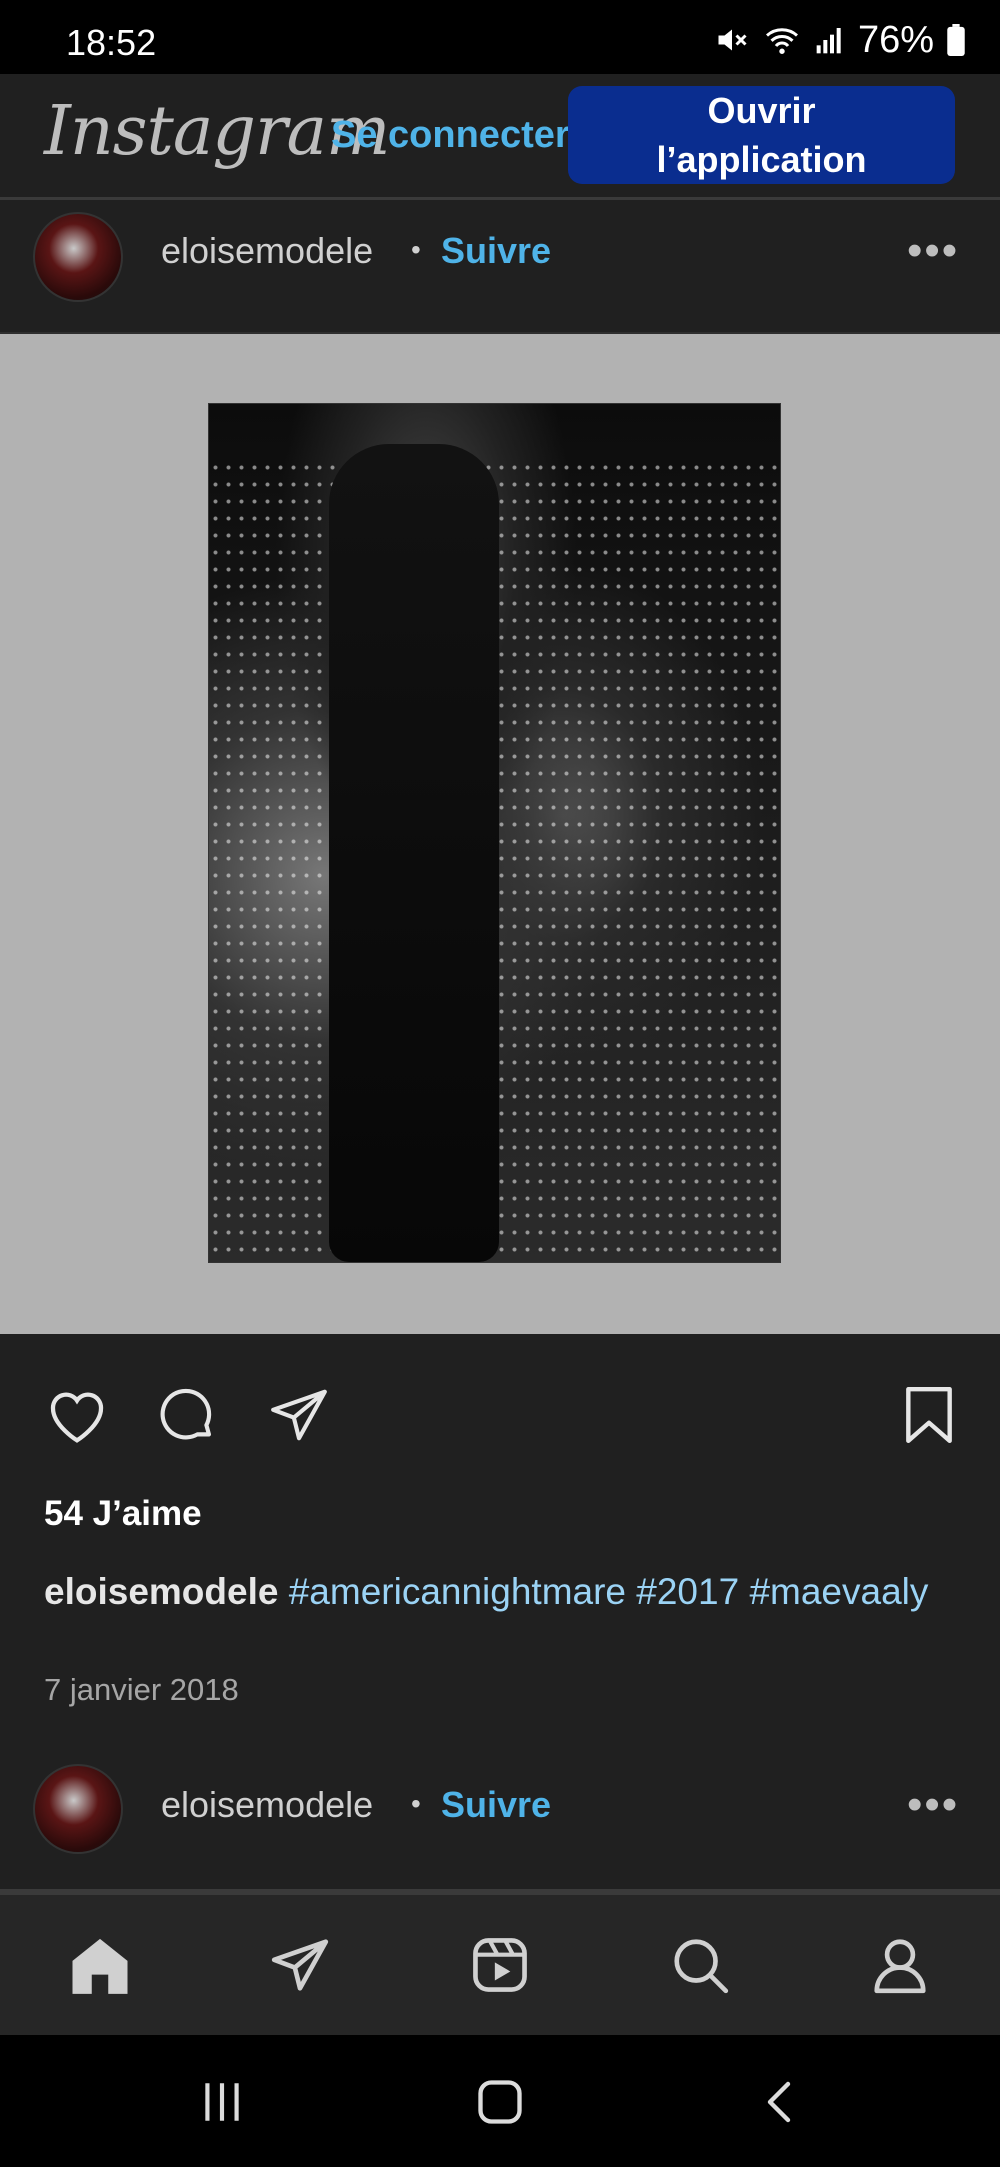  What do you see at coordinates (761, 135) in the screenshot?
I see `open-app-button: Ouvrir l’application` at bounding box center [761, 135].